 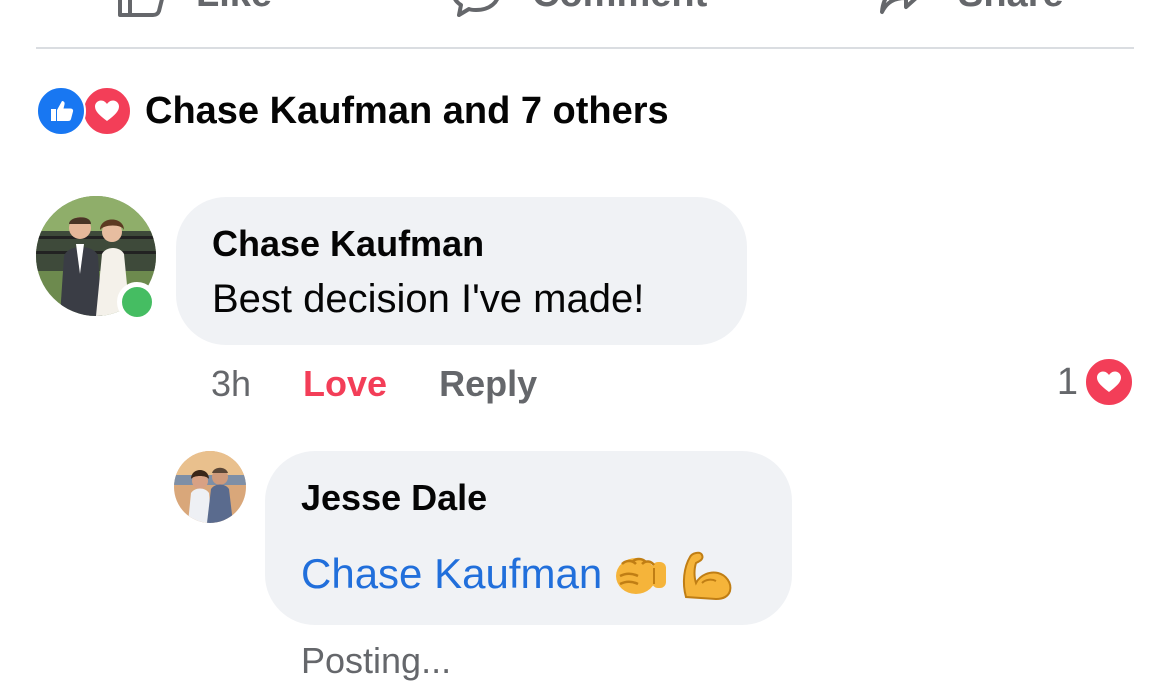 What do you see at coordinates (528, 538) in the screenshot?
I see `reply-bubble: Jesse Dale Chase Kaufman` at bounding box center [528, 538].